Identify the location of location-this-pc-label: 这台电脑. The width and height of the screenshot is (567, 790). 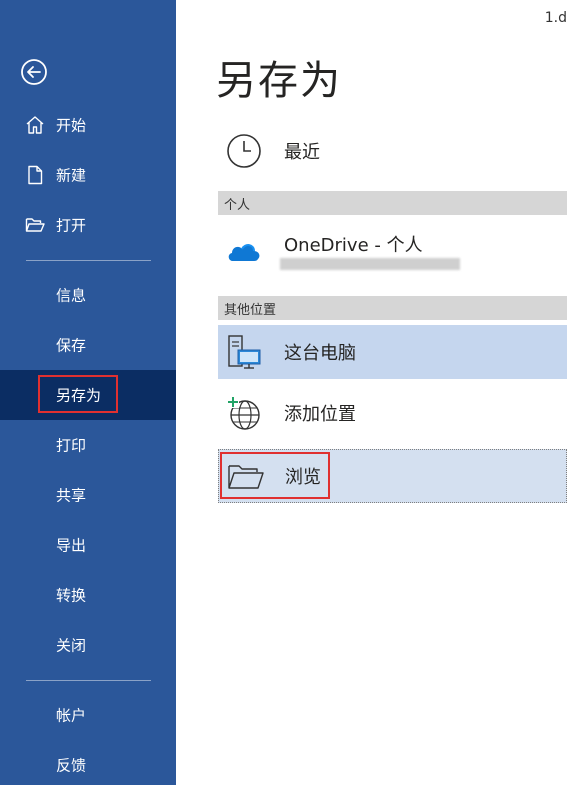
(320, 353).